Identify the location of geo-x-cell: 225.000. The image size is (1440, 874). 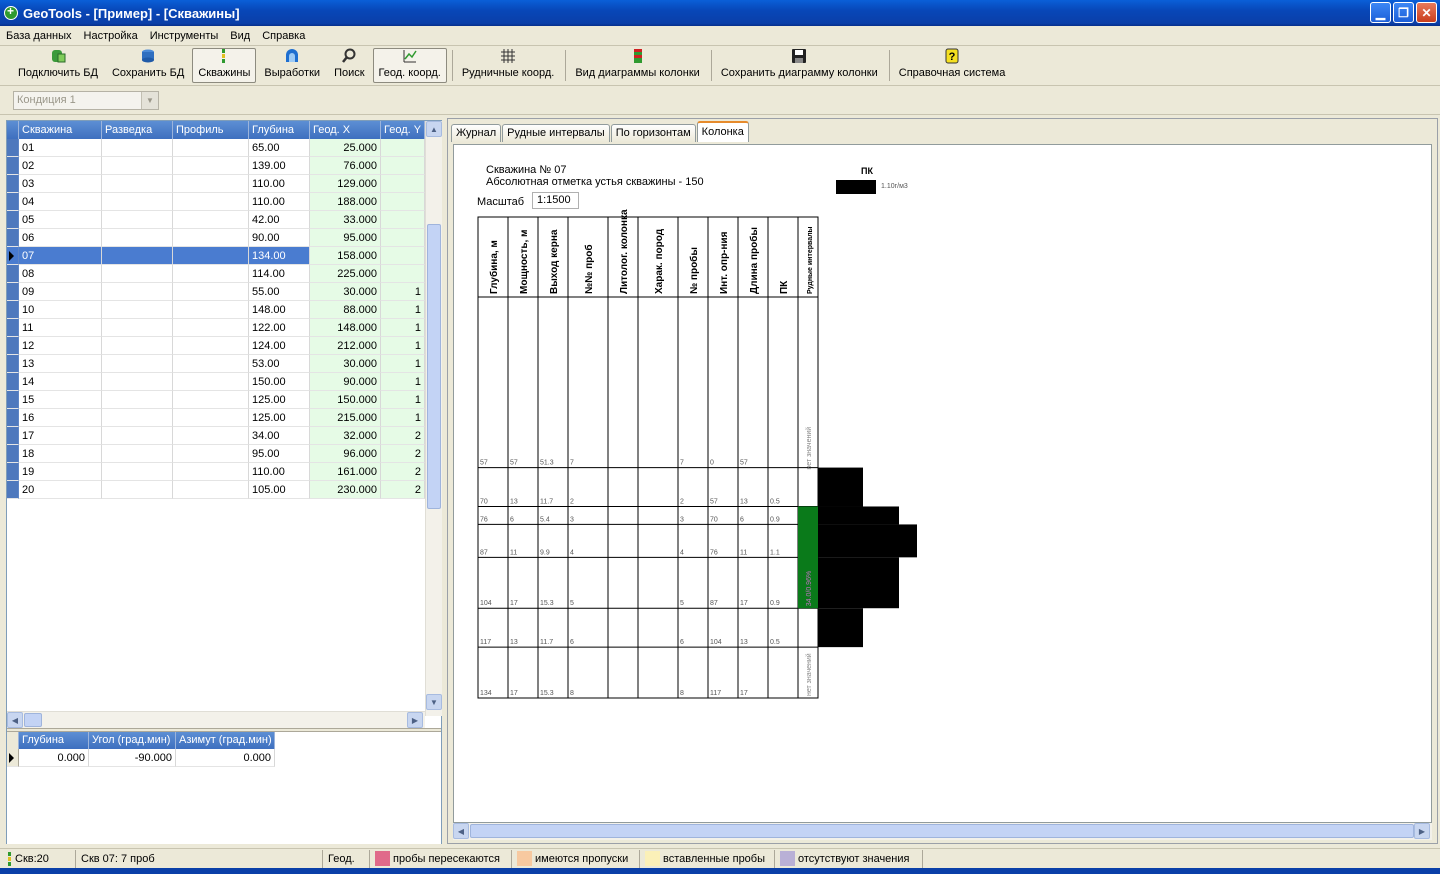
(345, 274).